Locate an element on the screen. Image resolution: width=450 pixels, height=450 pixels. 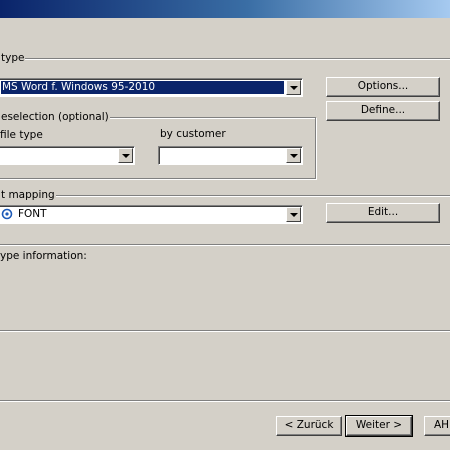
preselection-file-type-dropdown-button is located at coordinates (125, 155).